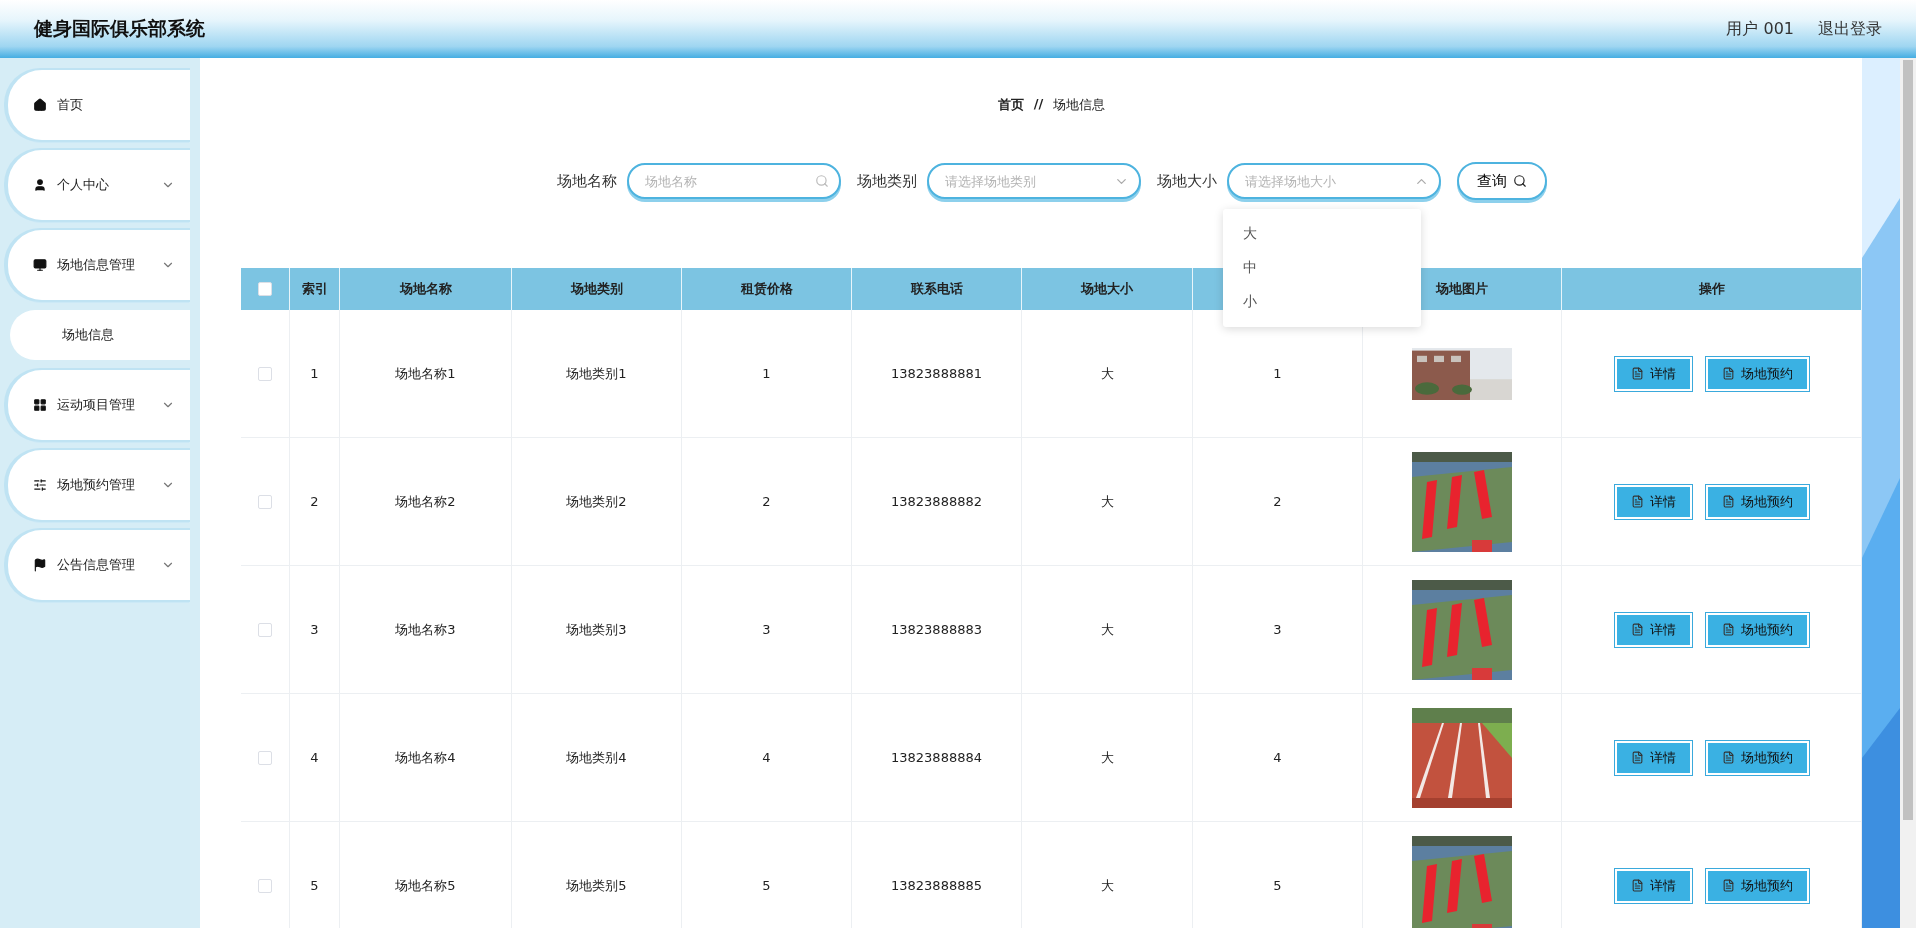 This screenshot has width=1916, height=928. Describe the element at coordinates (426, 289) in the screenshot. I see `column-header: 场地名称` at that location.